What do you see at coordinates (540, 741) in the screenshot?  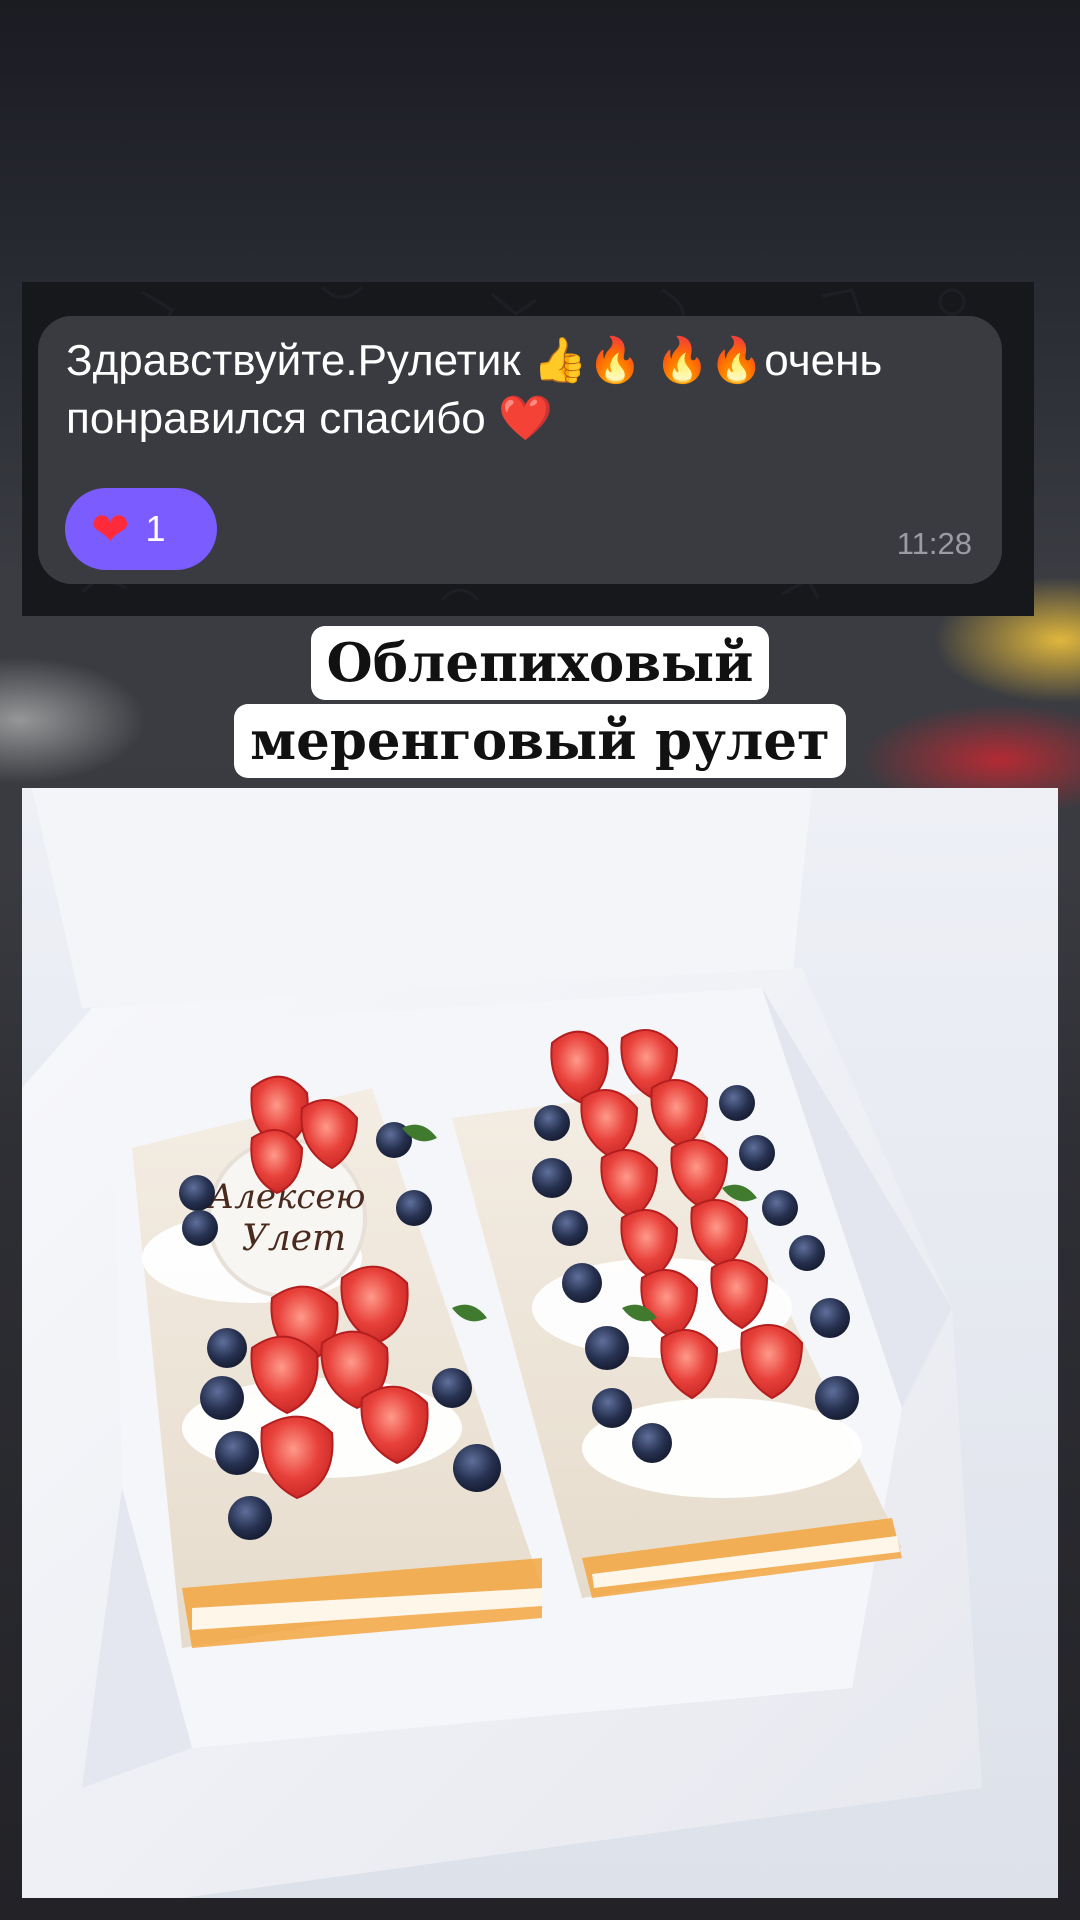 I see `caption-line-2: меренговый рулет` at bounding box center [540, 741].